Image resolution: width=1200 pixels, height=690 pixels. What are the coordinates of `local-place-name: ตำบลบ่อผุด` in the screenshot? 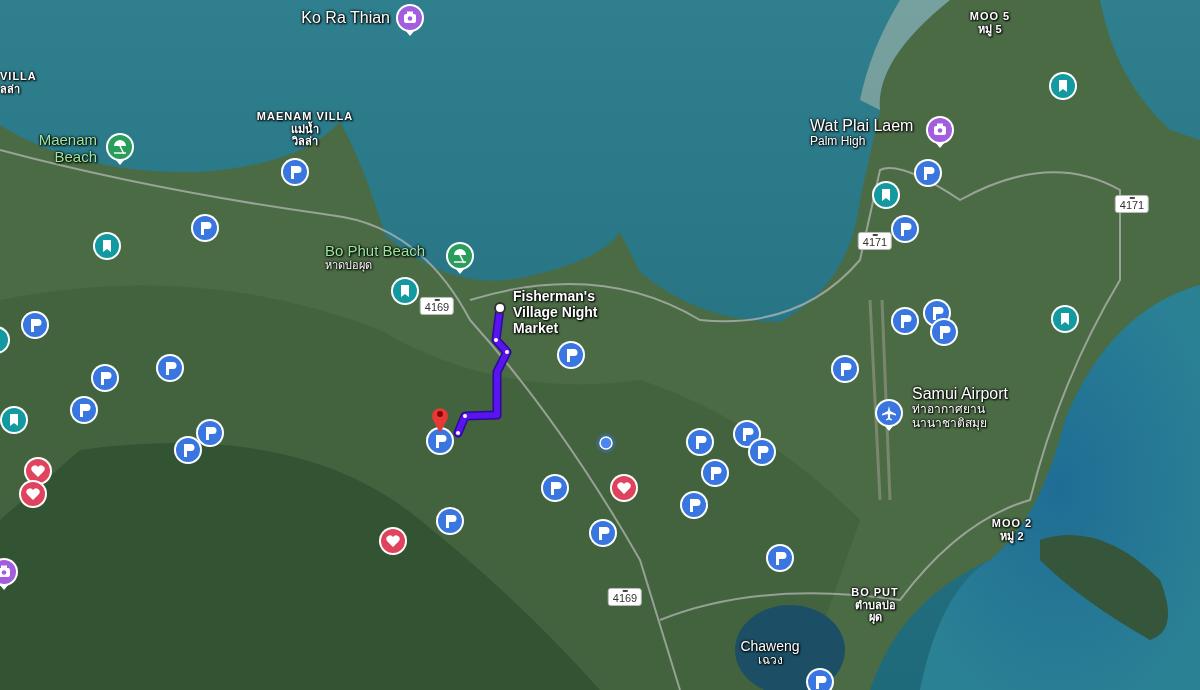 It's located at (875, 611).